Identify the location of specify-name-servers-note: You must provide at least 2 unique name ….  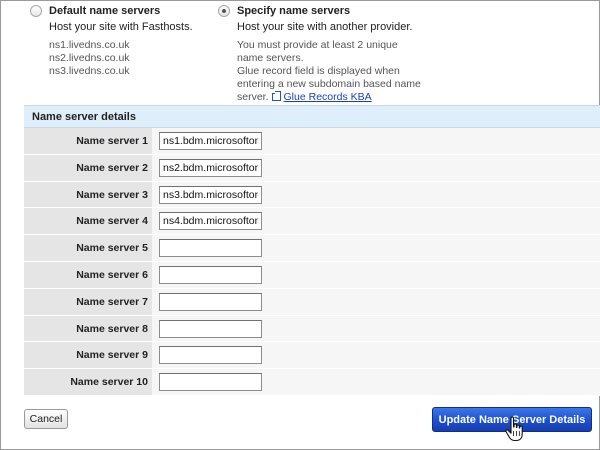
(332, 71).